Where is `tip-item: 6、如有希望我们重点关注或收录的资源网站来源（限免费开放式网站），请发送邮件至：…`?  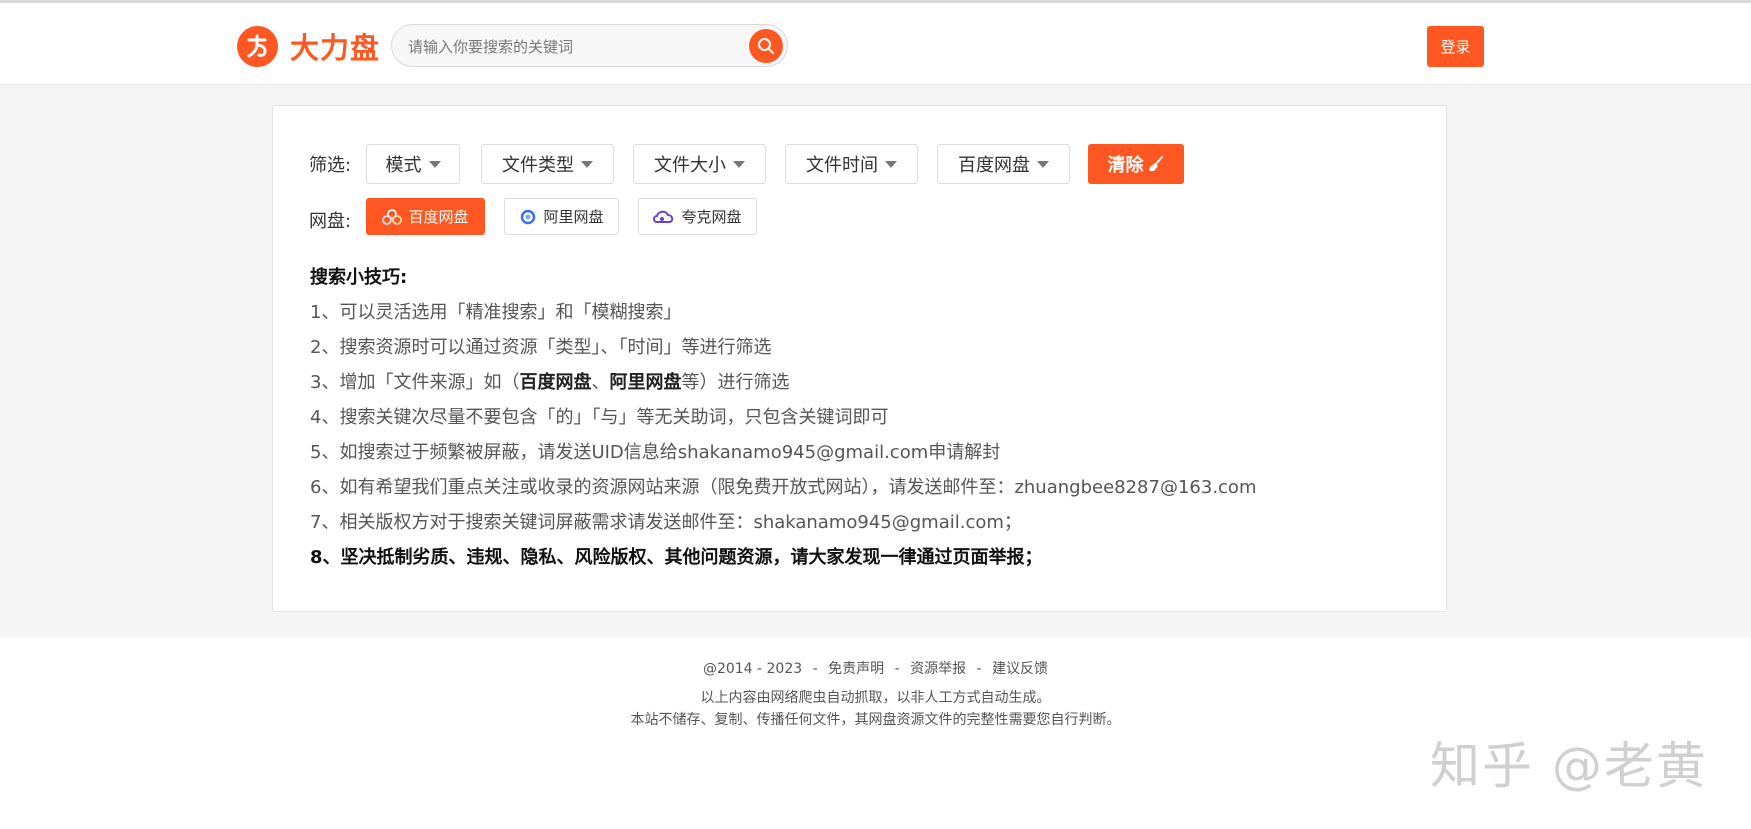 tip-item: 6、如有希望我们重点关注或收录的资源网站来源（限免费开放式网站），请发送邮件至：… is located at coordinates (783, 487).